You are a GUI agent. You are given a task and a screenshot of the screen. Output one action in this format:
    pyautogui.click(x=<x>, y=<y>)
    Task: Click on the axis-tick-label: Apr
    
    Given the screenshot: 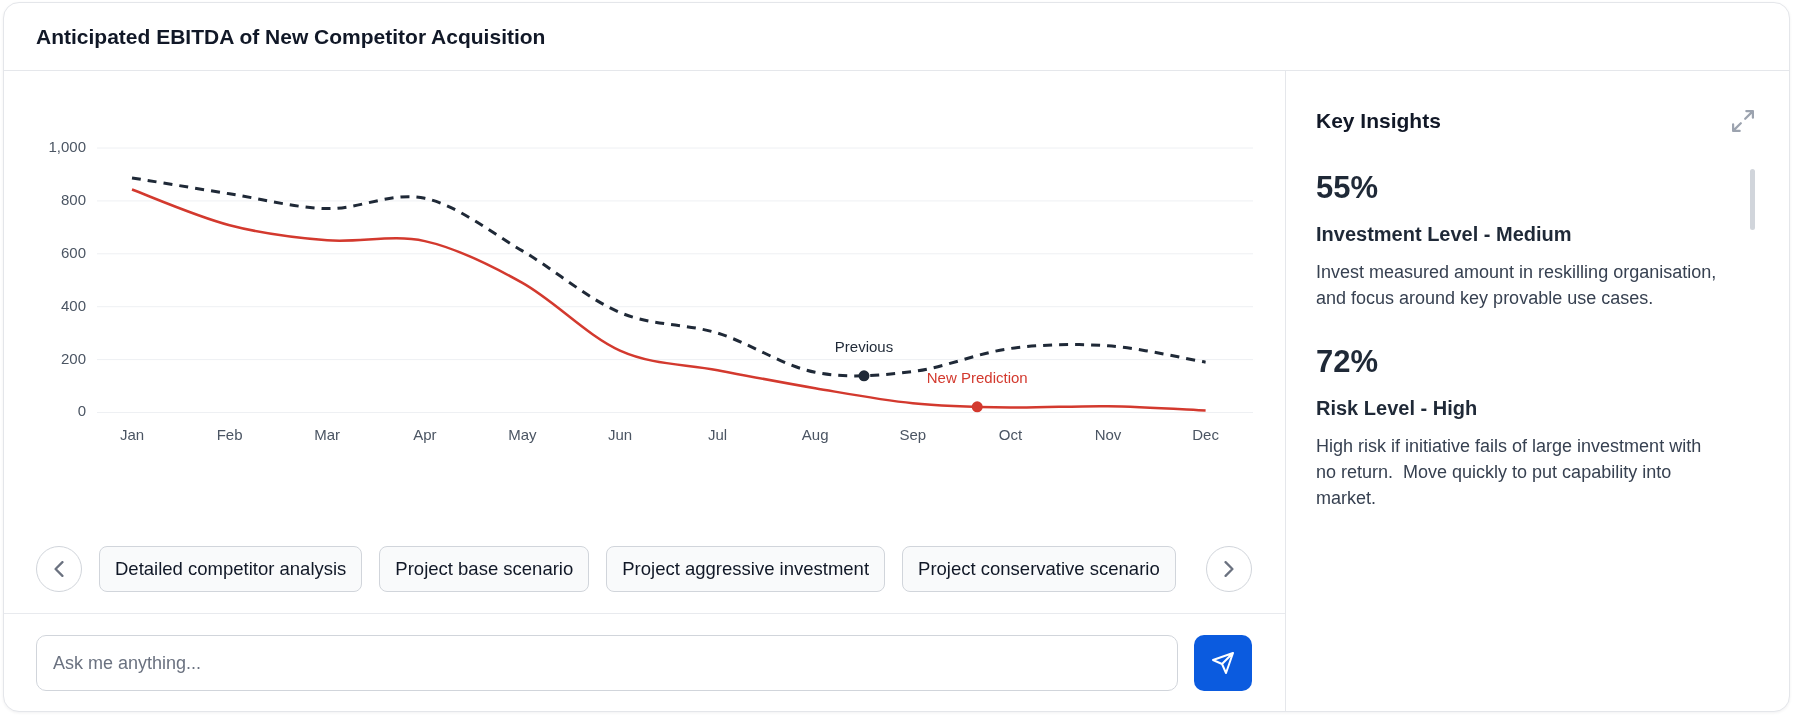 What is the action you would take?
    pyautogui.click(x=425, y=434)
    